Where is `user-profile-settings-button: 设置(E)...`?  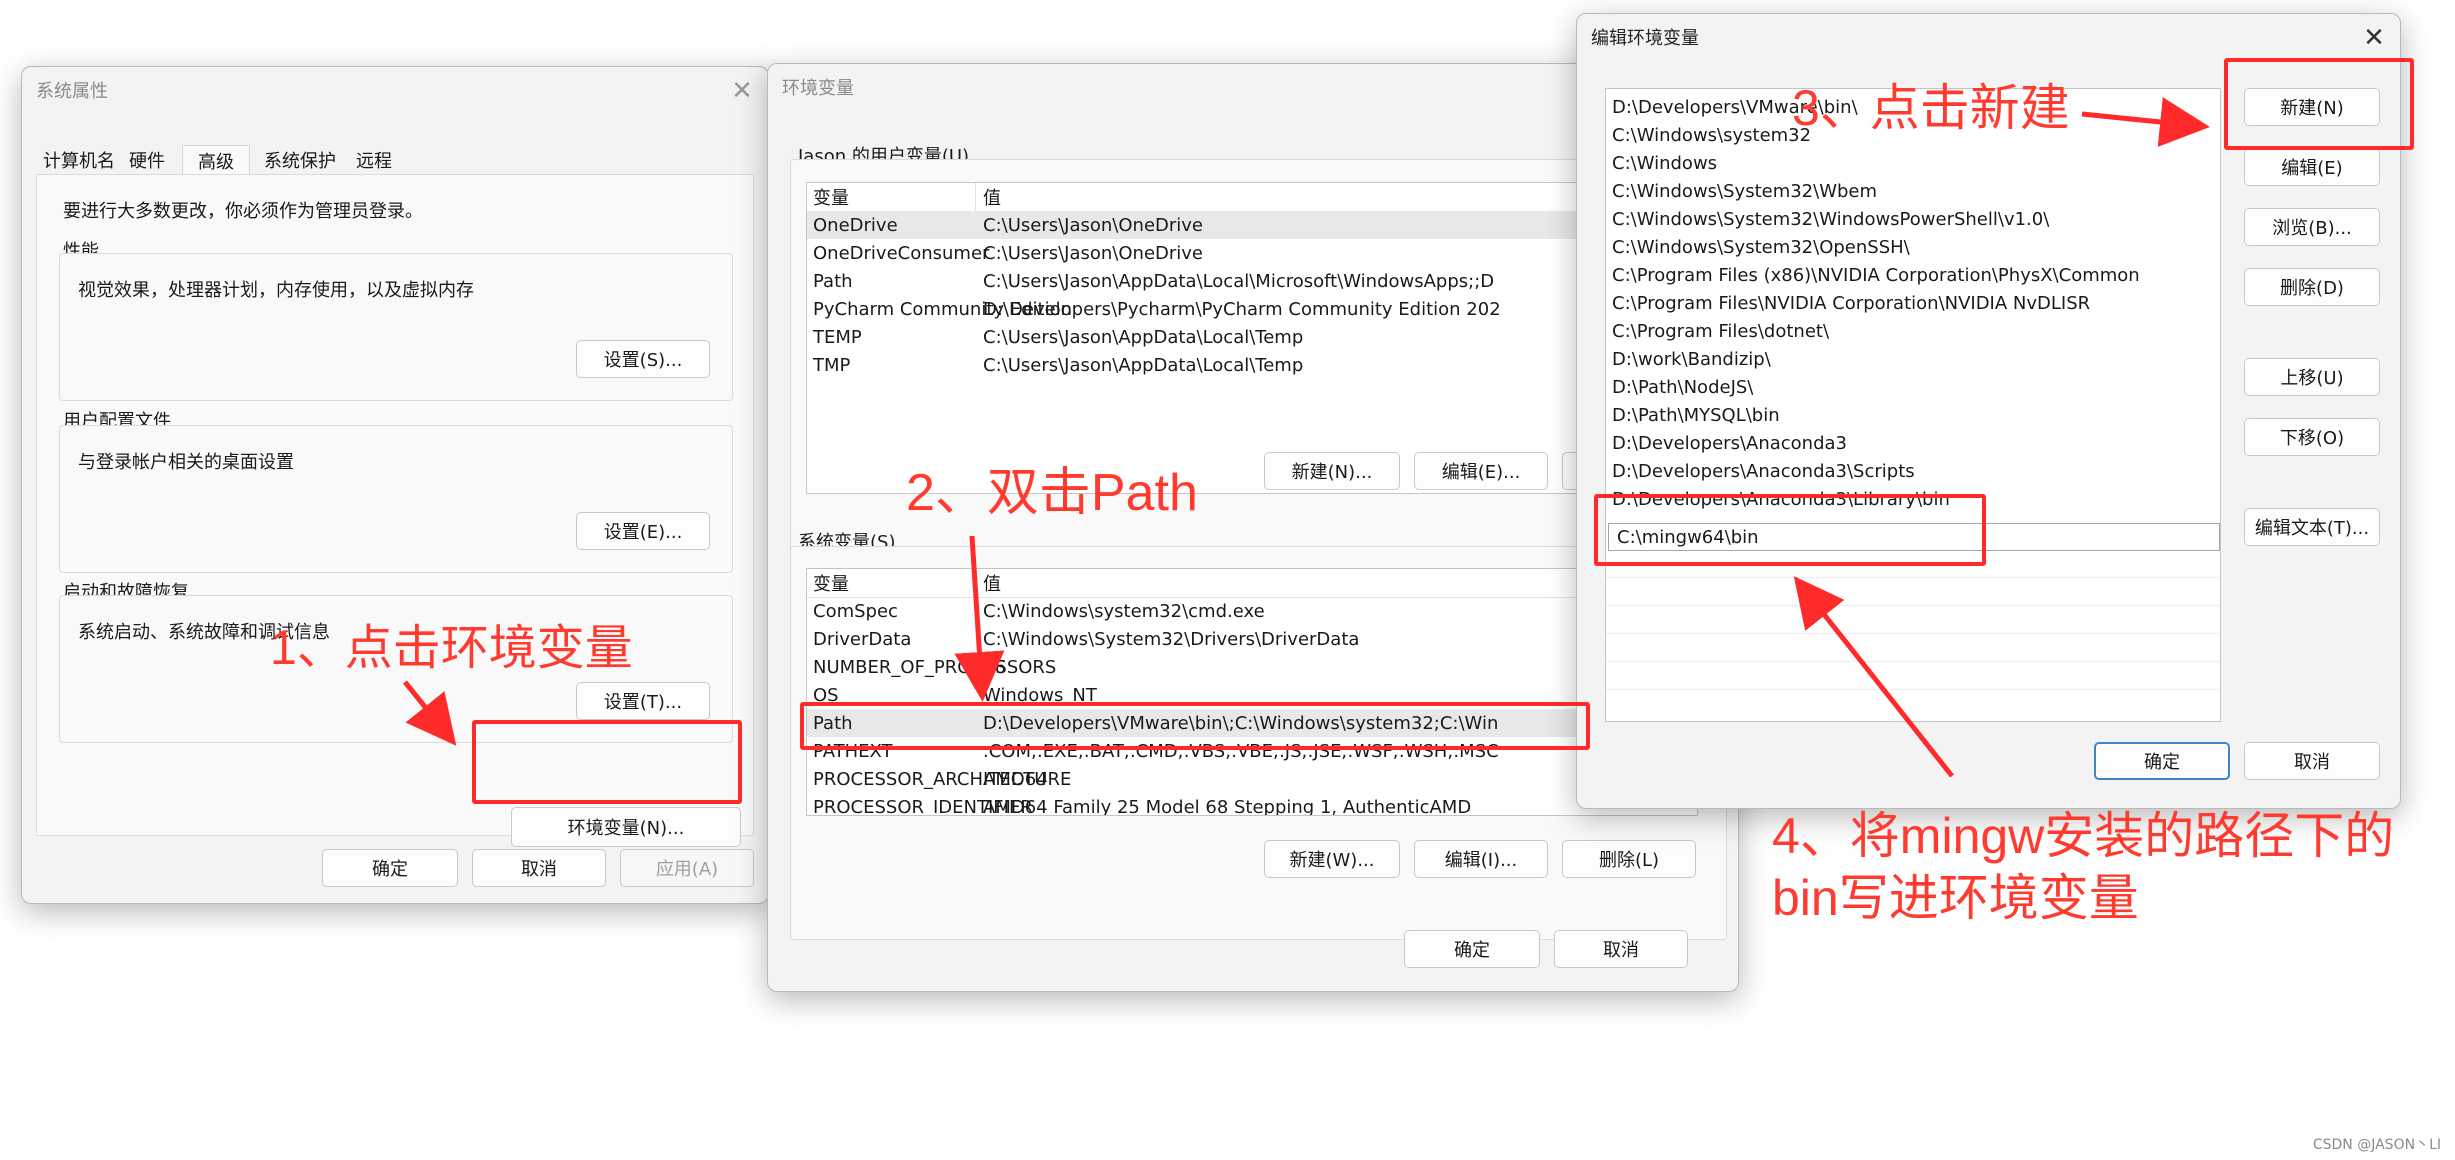 user-profile-settings-button: 设置(E)... is located at coordinates (643, 531).